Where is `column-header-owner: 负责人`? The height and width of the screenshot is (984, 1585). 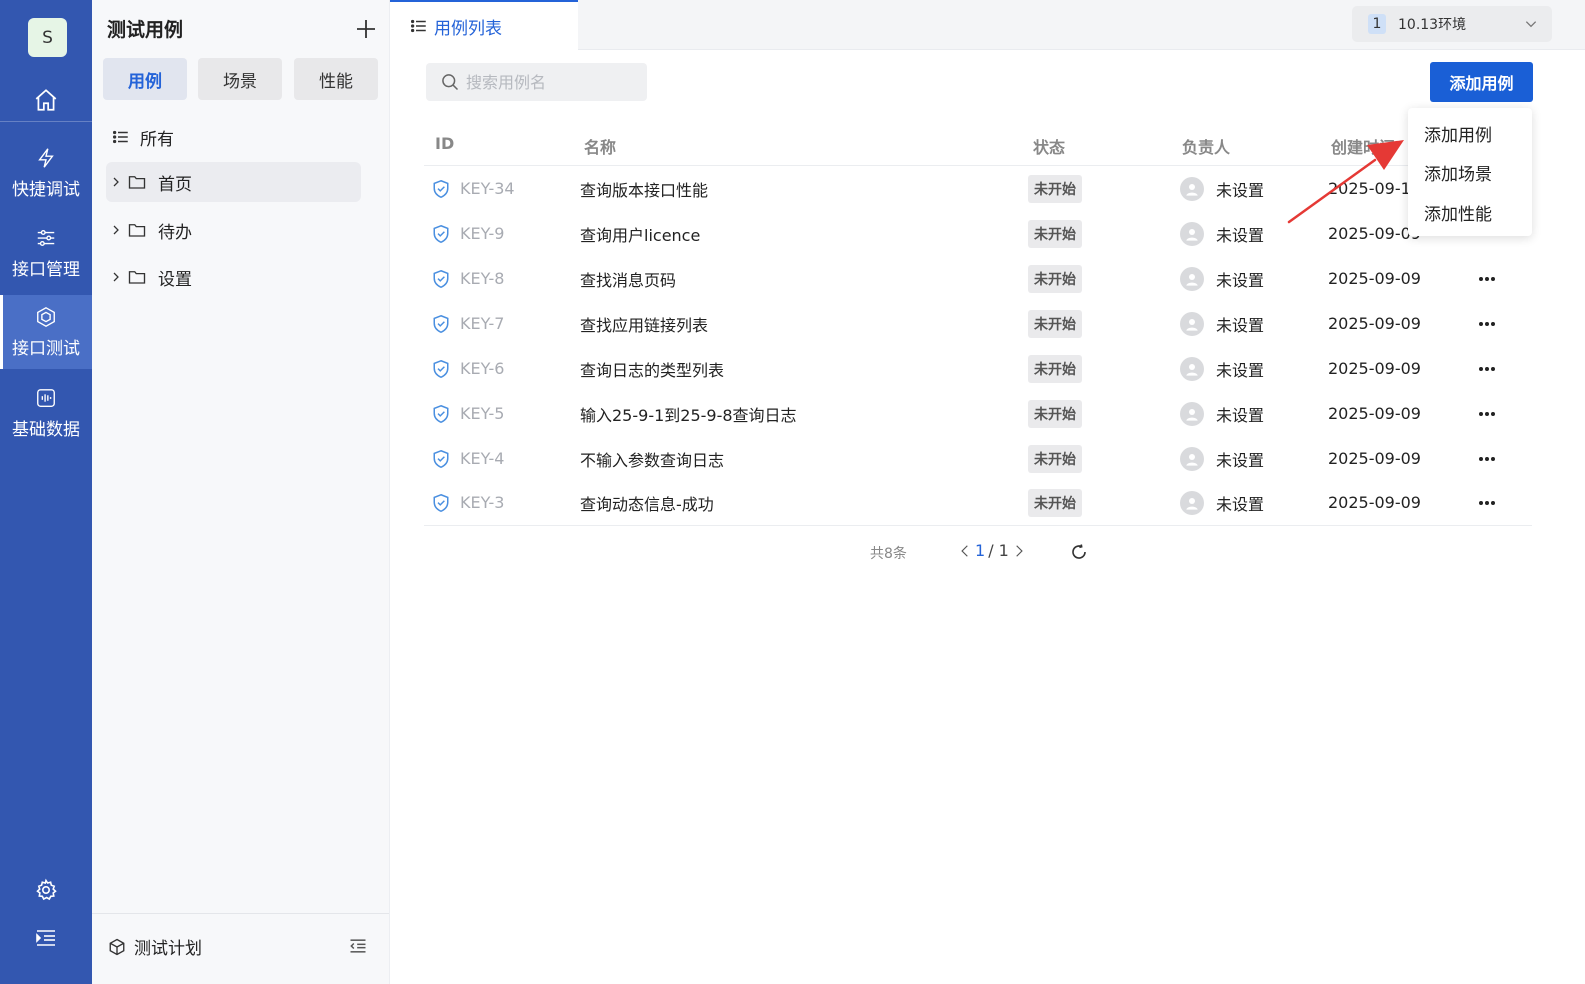 column-header-owner: 负责人 is located at coordinates (1206, 147).